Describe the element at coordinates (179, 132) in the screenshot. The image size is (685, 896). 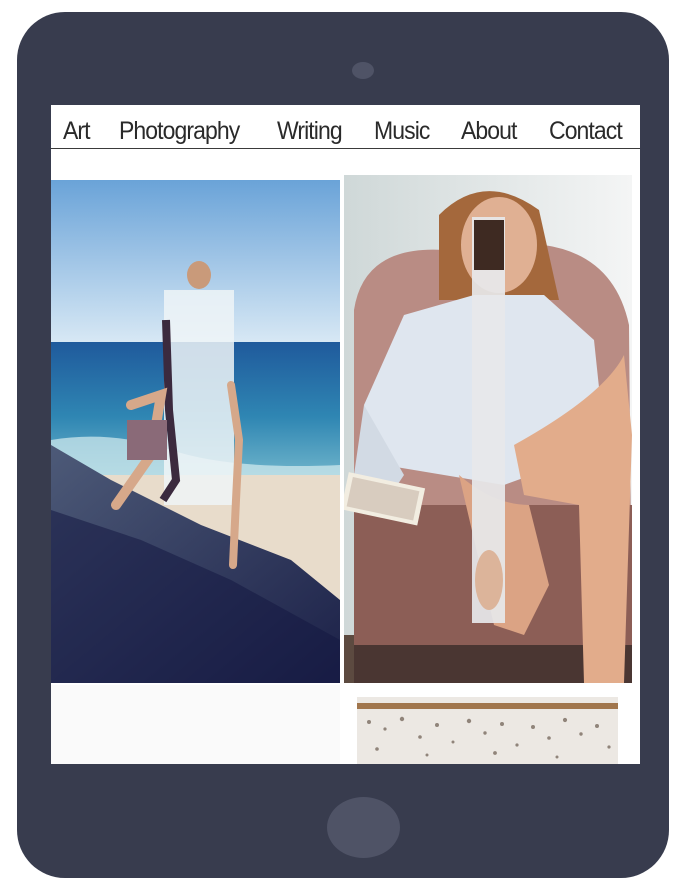
I see `nav-item-photography: Photography` at that location.